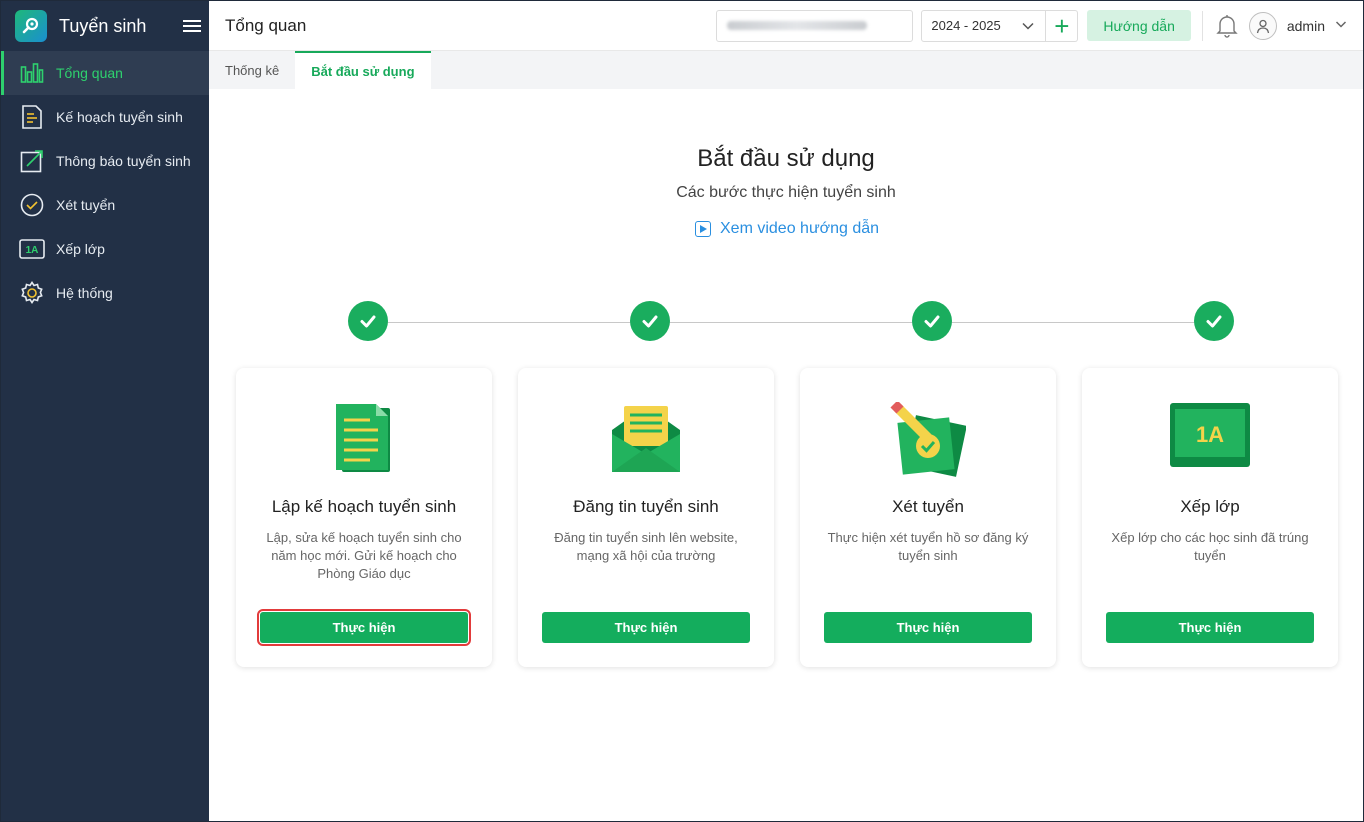 This screenshot has height=822, width=1364. Describe the element at coordinates (266, 25) in the screenshot. I see `page-title: Tổng quan` at that location.